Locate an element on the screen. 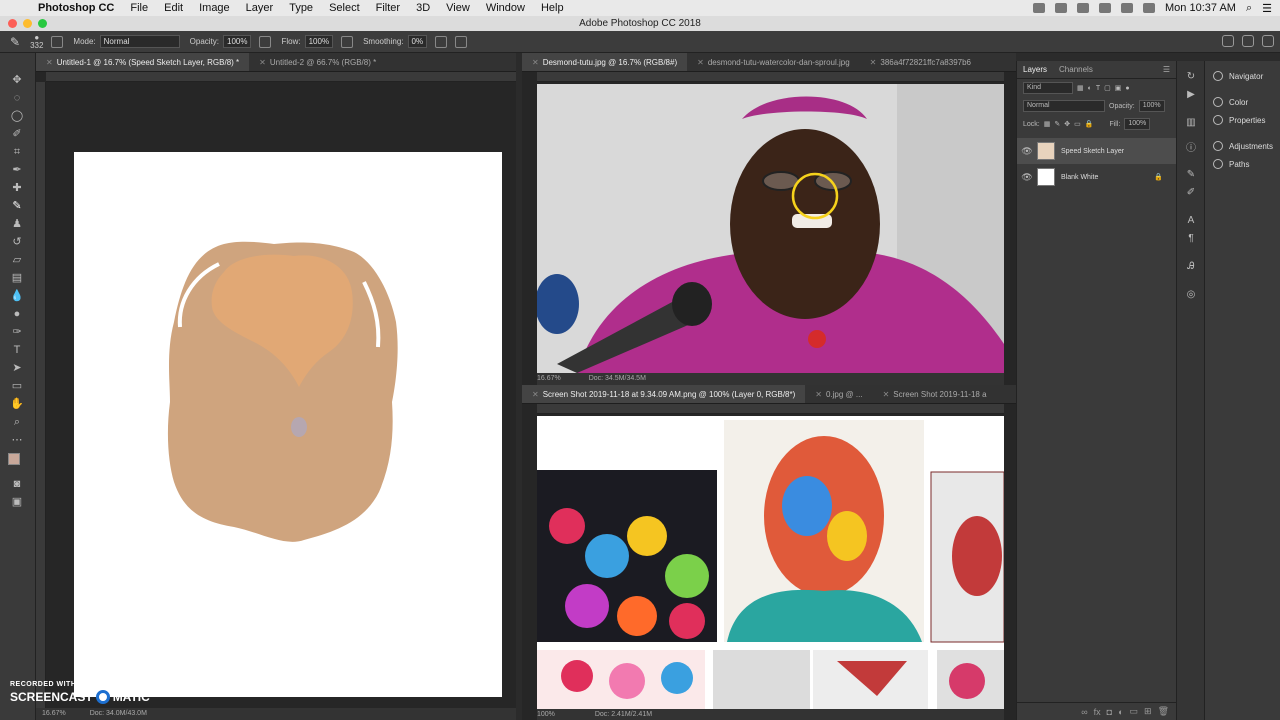  menu-select: Select is located at coordinates (344, 8).